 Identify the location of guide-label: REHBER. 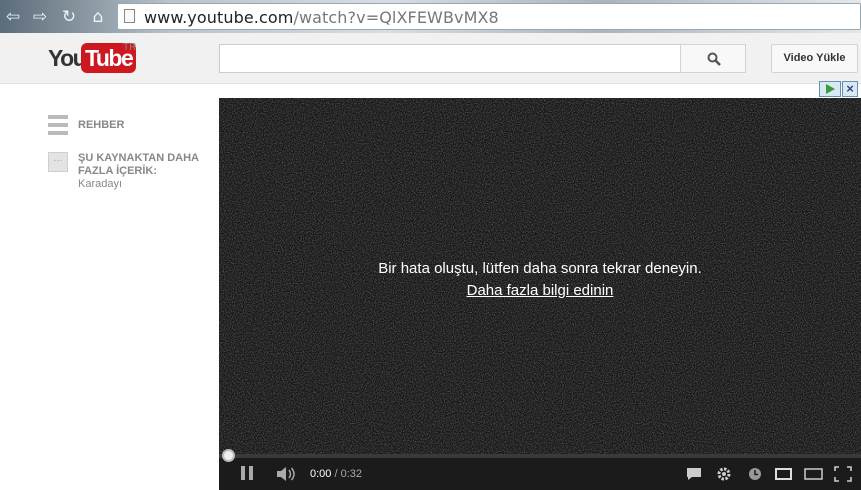
(101, 125).